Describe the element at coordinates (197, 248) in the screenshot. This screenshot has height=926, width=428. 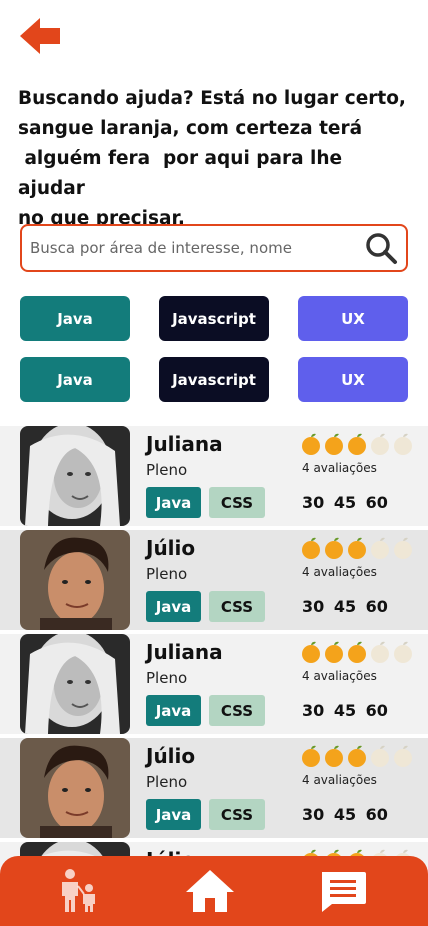
I see `search-input` at that location.